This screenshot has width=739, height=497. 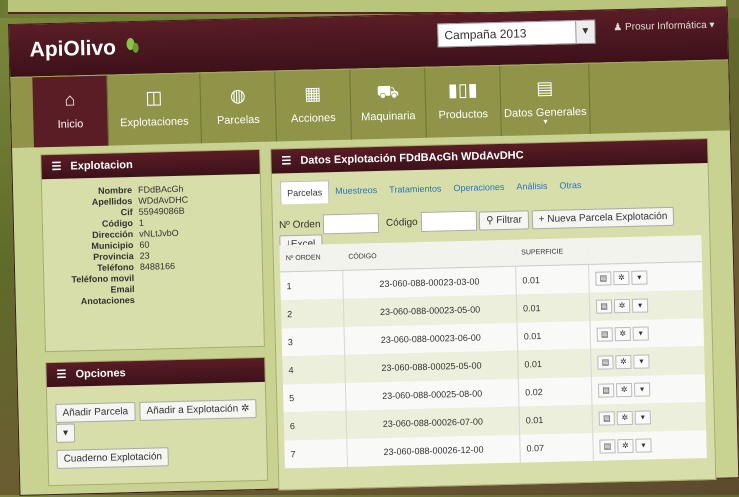 What do you see at coordinates (84, 49) in the screenshot?
I see `app-logo: ApiOlivo` at bounding box center [84, 49].